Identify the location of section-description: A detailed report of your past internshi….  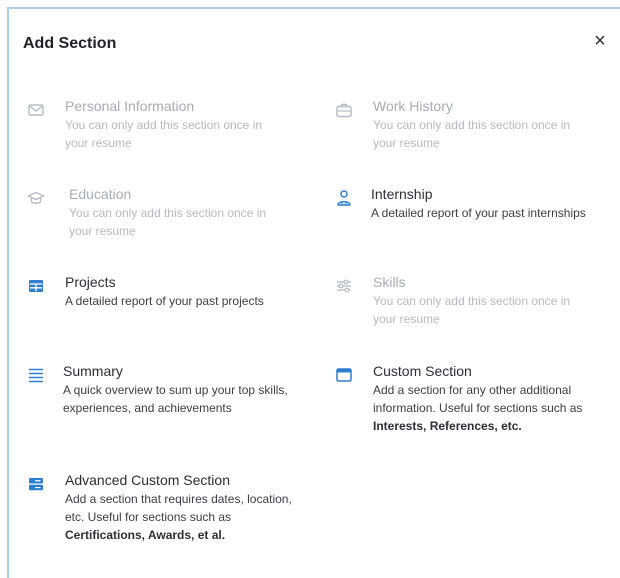
(478, 213).